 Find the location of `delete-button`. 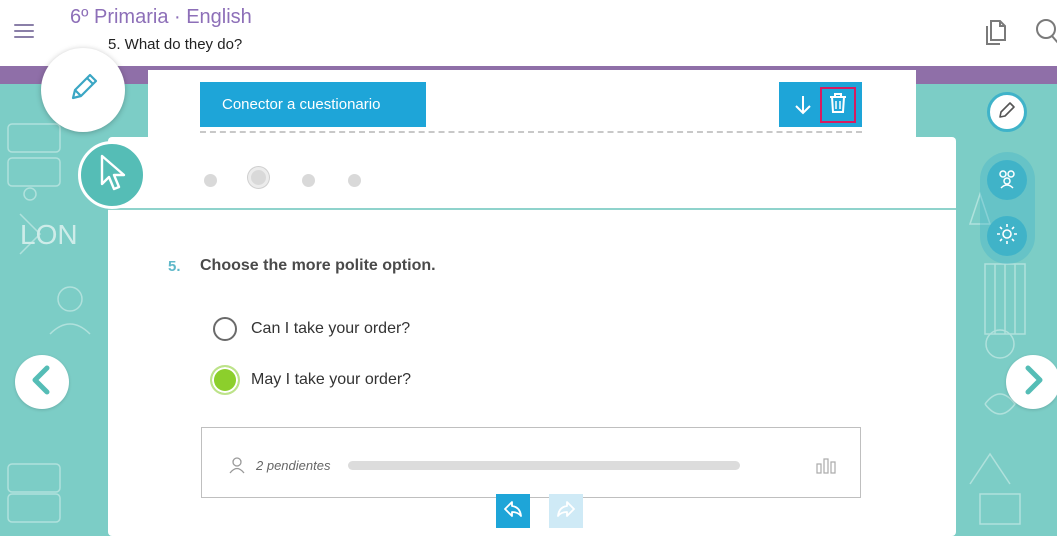

delete-button is located at coordinates (838, 105).